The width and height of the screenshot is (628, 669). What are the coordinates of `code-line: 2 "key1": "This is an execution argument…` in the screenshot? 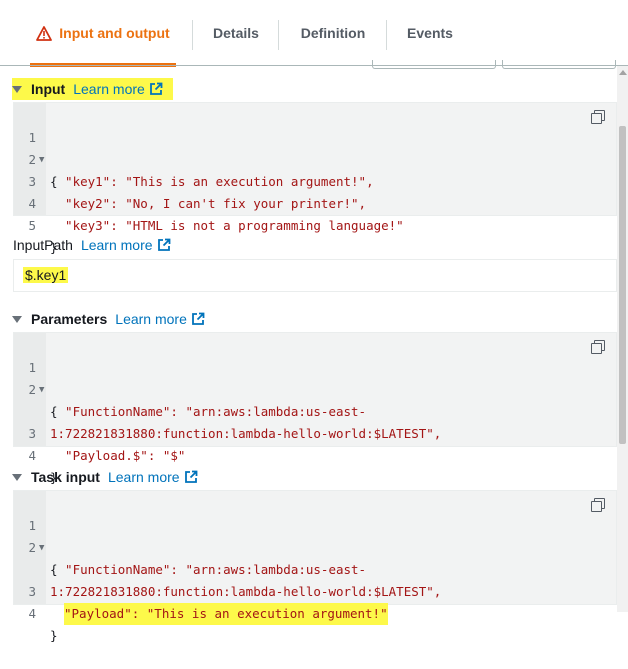 It's located at (314, 158).